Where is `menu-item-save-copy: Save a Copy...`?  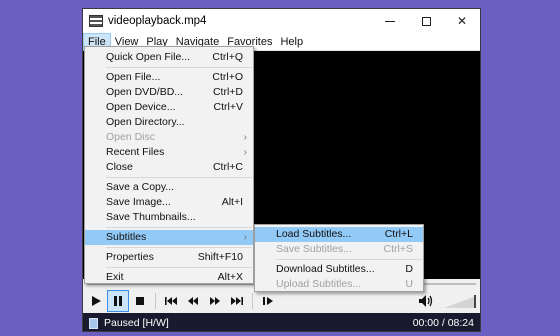 menu-item-save-copy: Save a Copy... is located at coordinates (169, 187).